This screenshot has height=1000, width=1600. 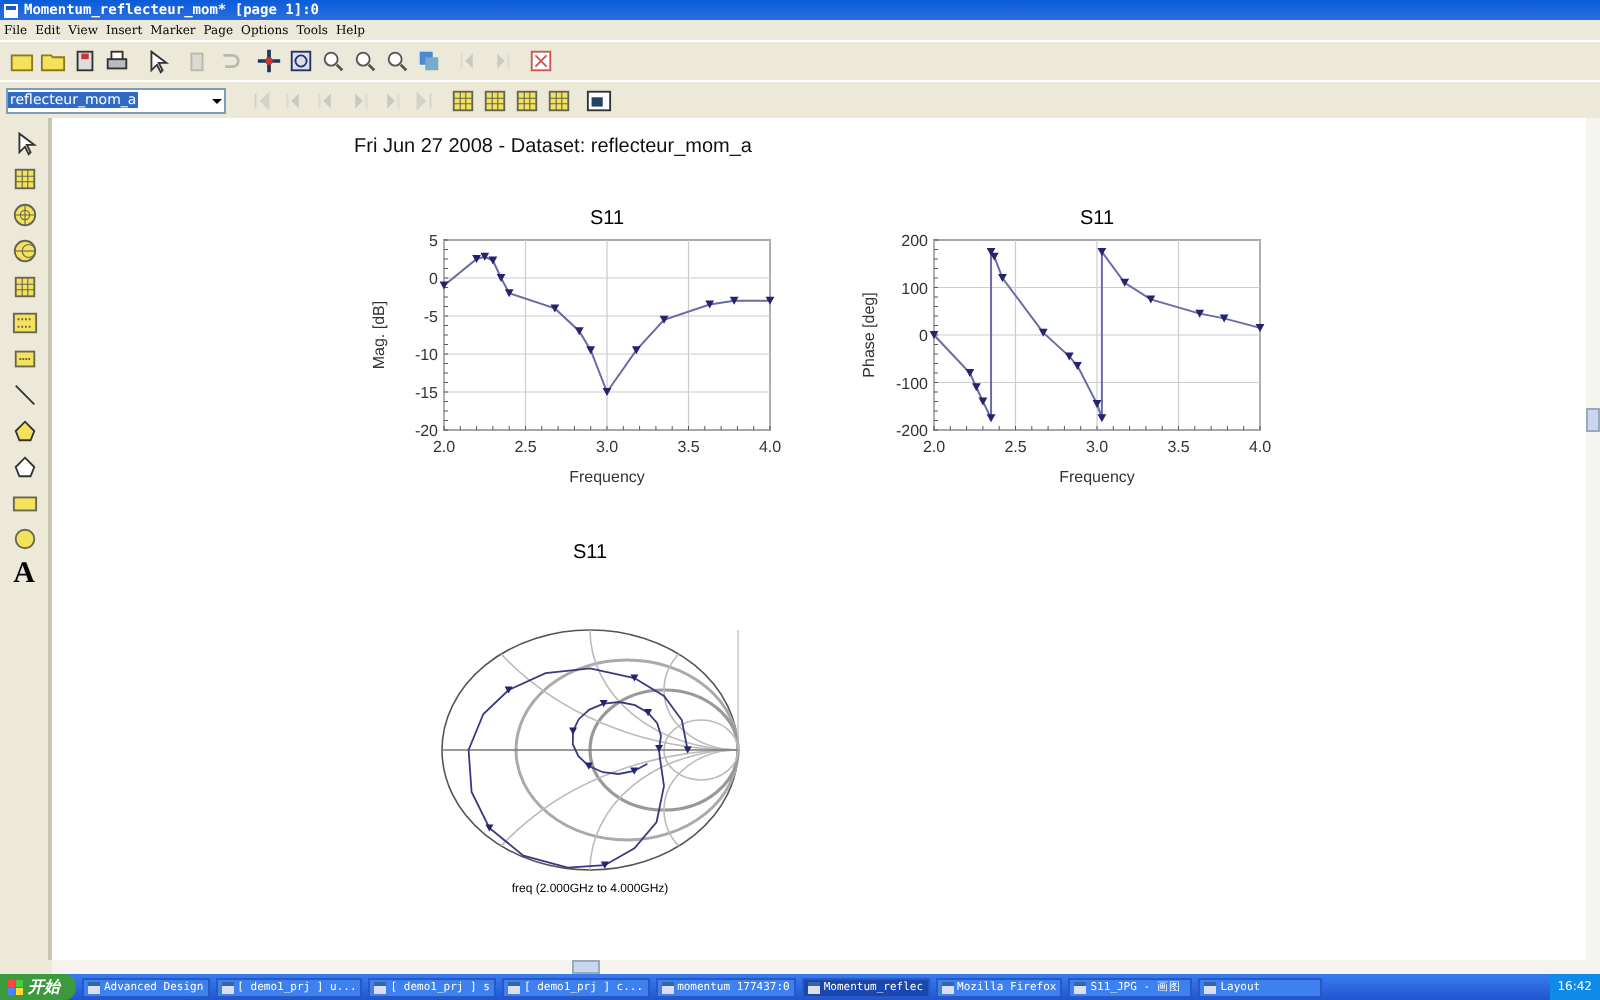 What do you see at coordinates (911, 431) in the screenshot?
I see `axis-tick-label: -200` at bounding box center [911, 431].